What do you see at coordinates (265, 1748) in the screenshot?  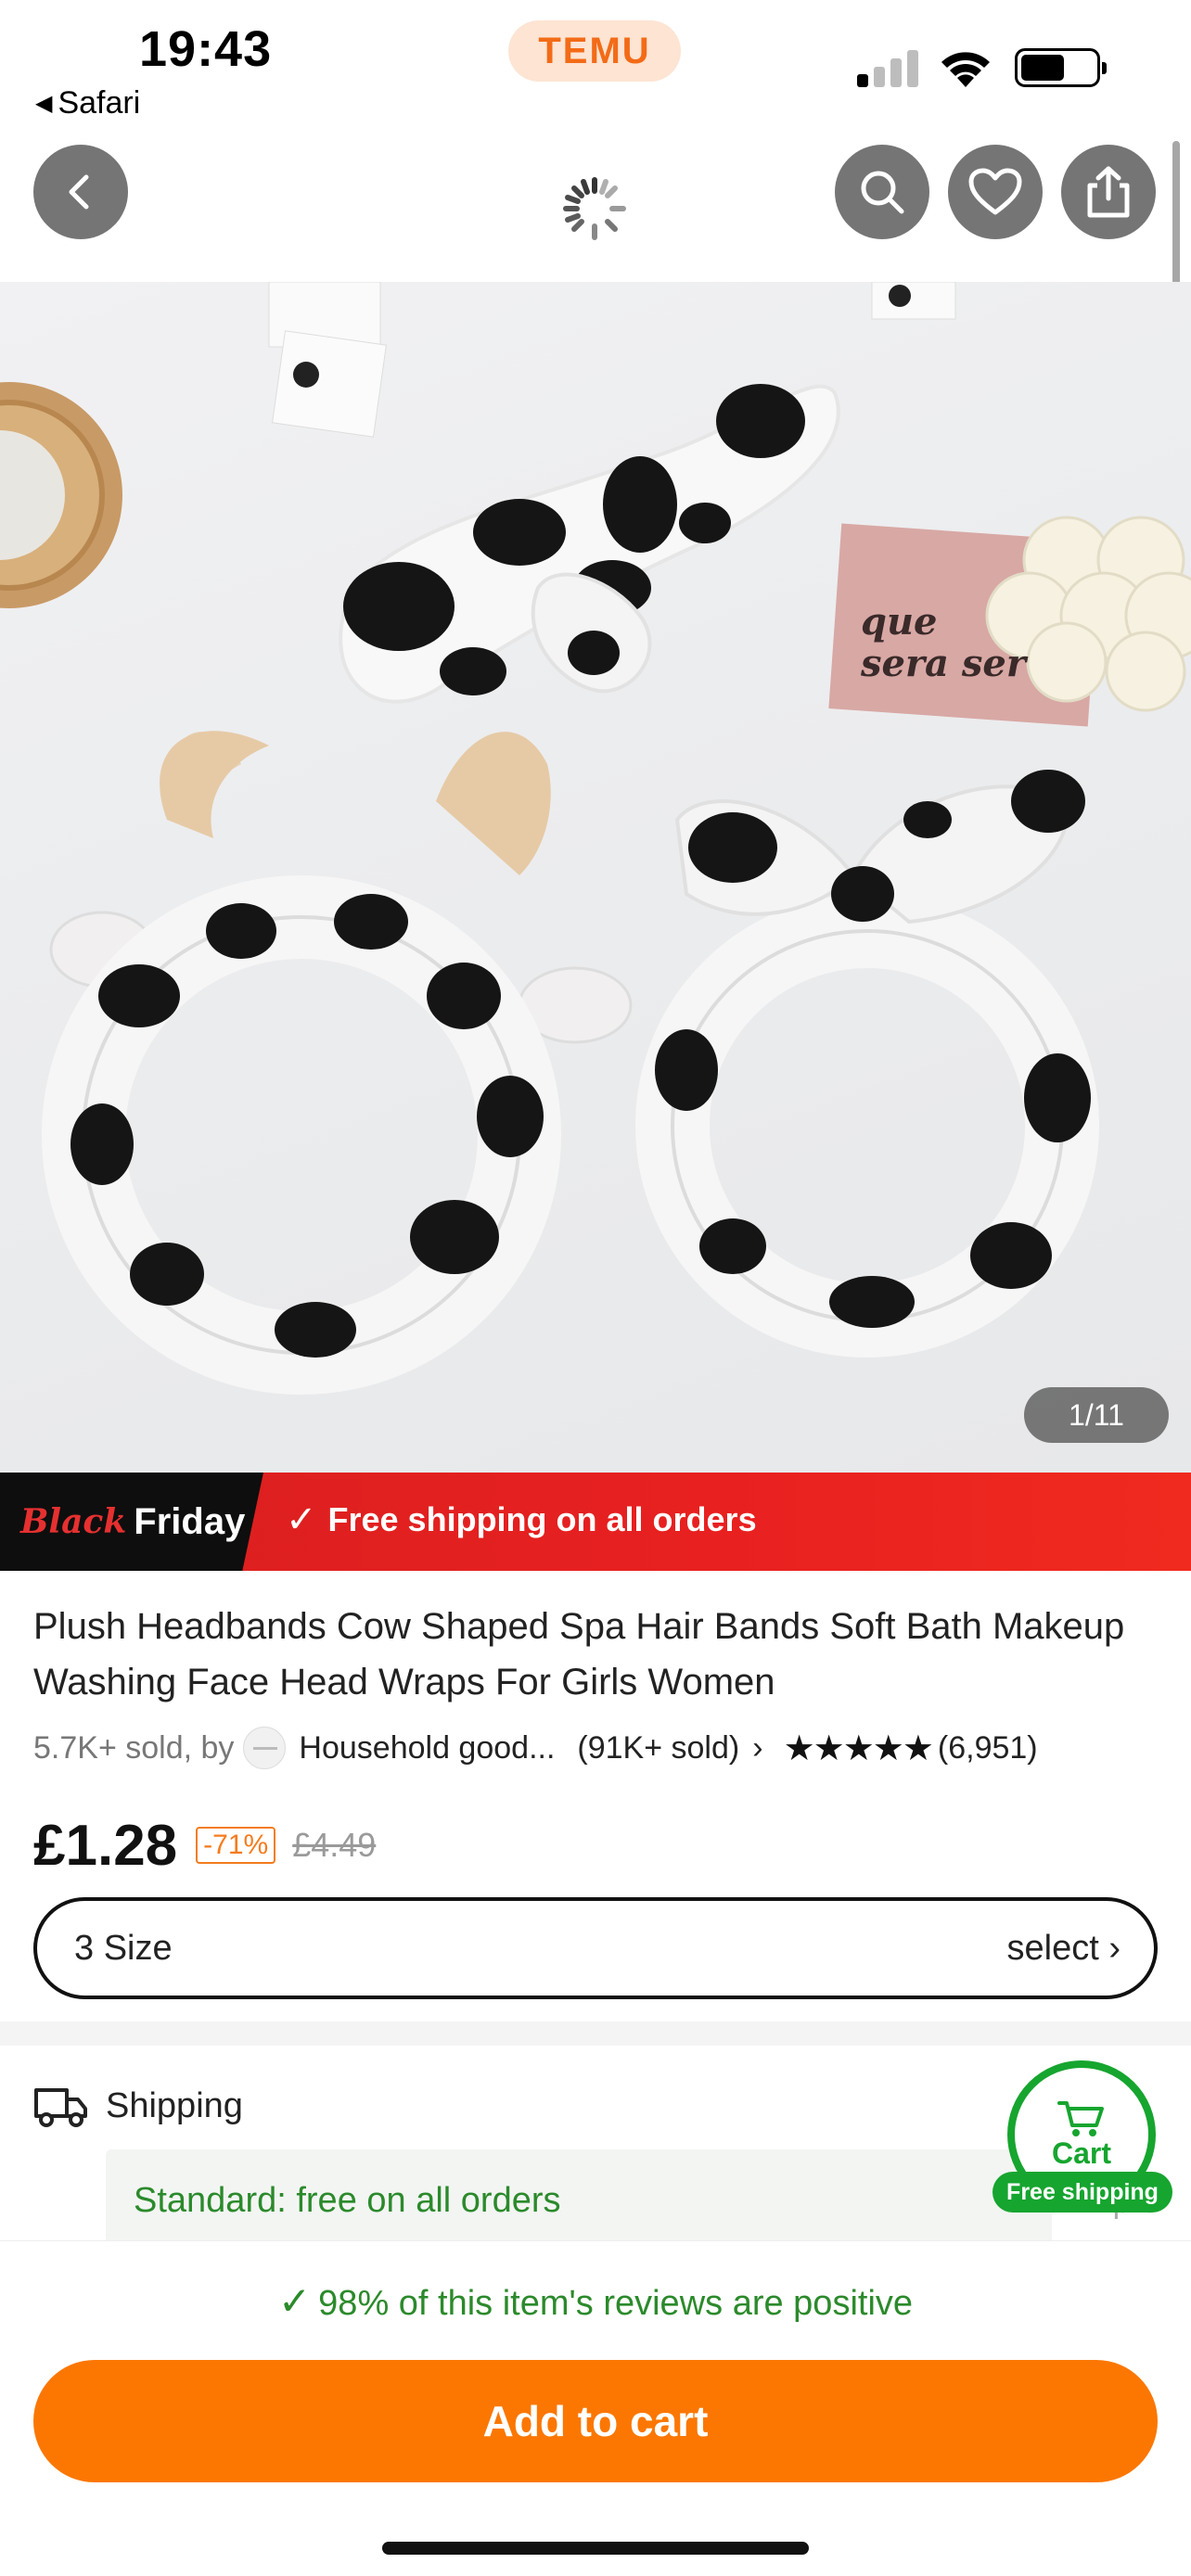 I see `seller-avatar` at bounding box center [265, 1748].